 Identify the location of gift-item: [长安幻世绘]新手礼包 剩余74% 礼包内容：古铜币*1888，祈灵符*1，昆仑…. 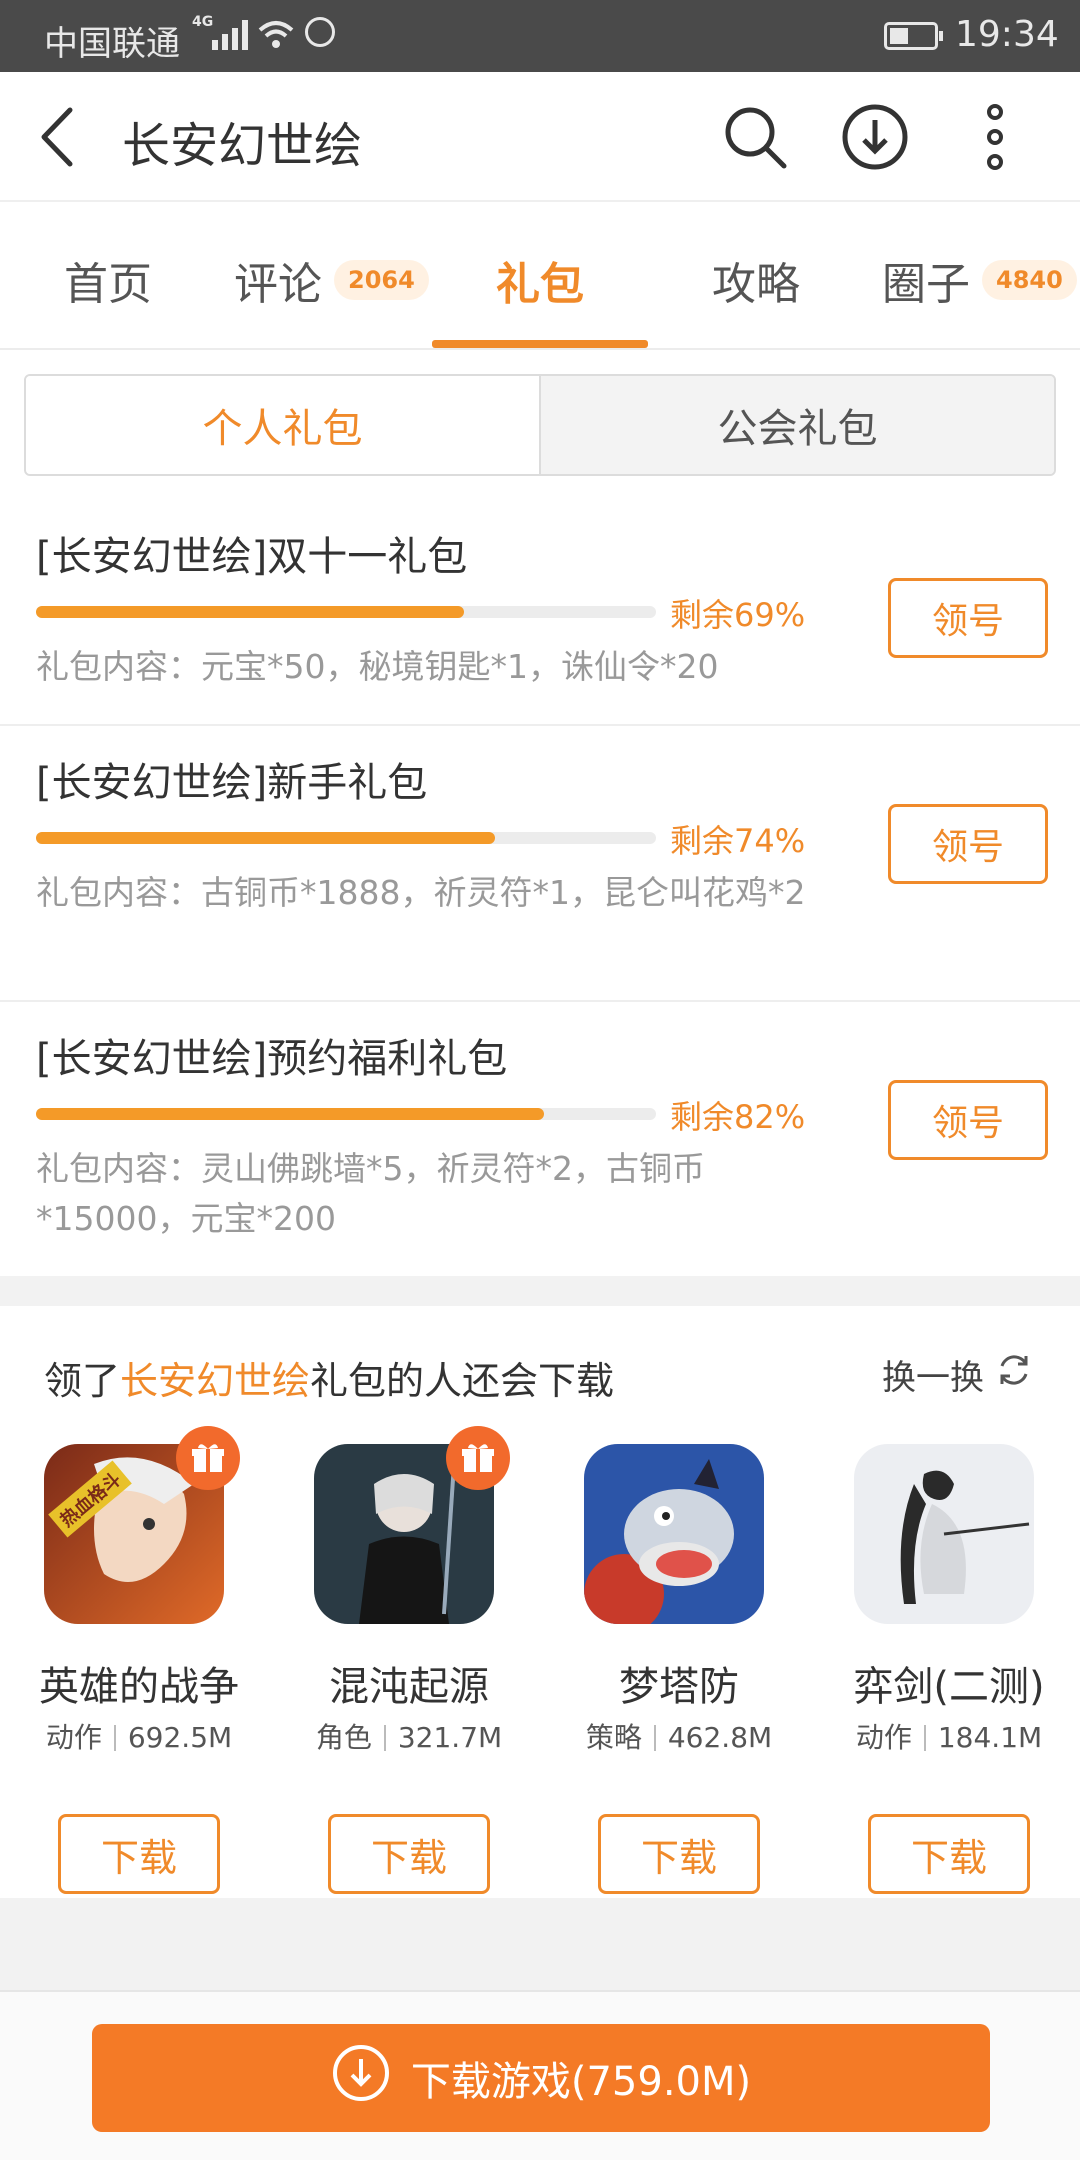
(540, 864).